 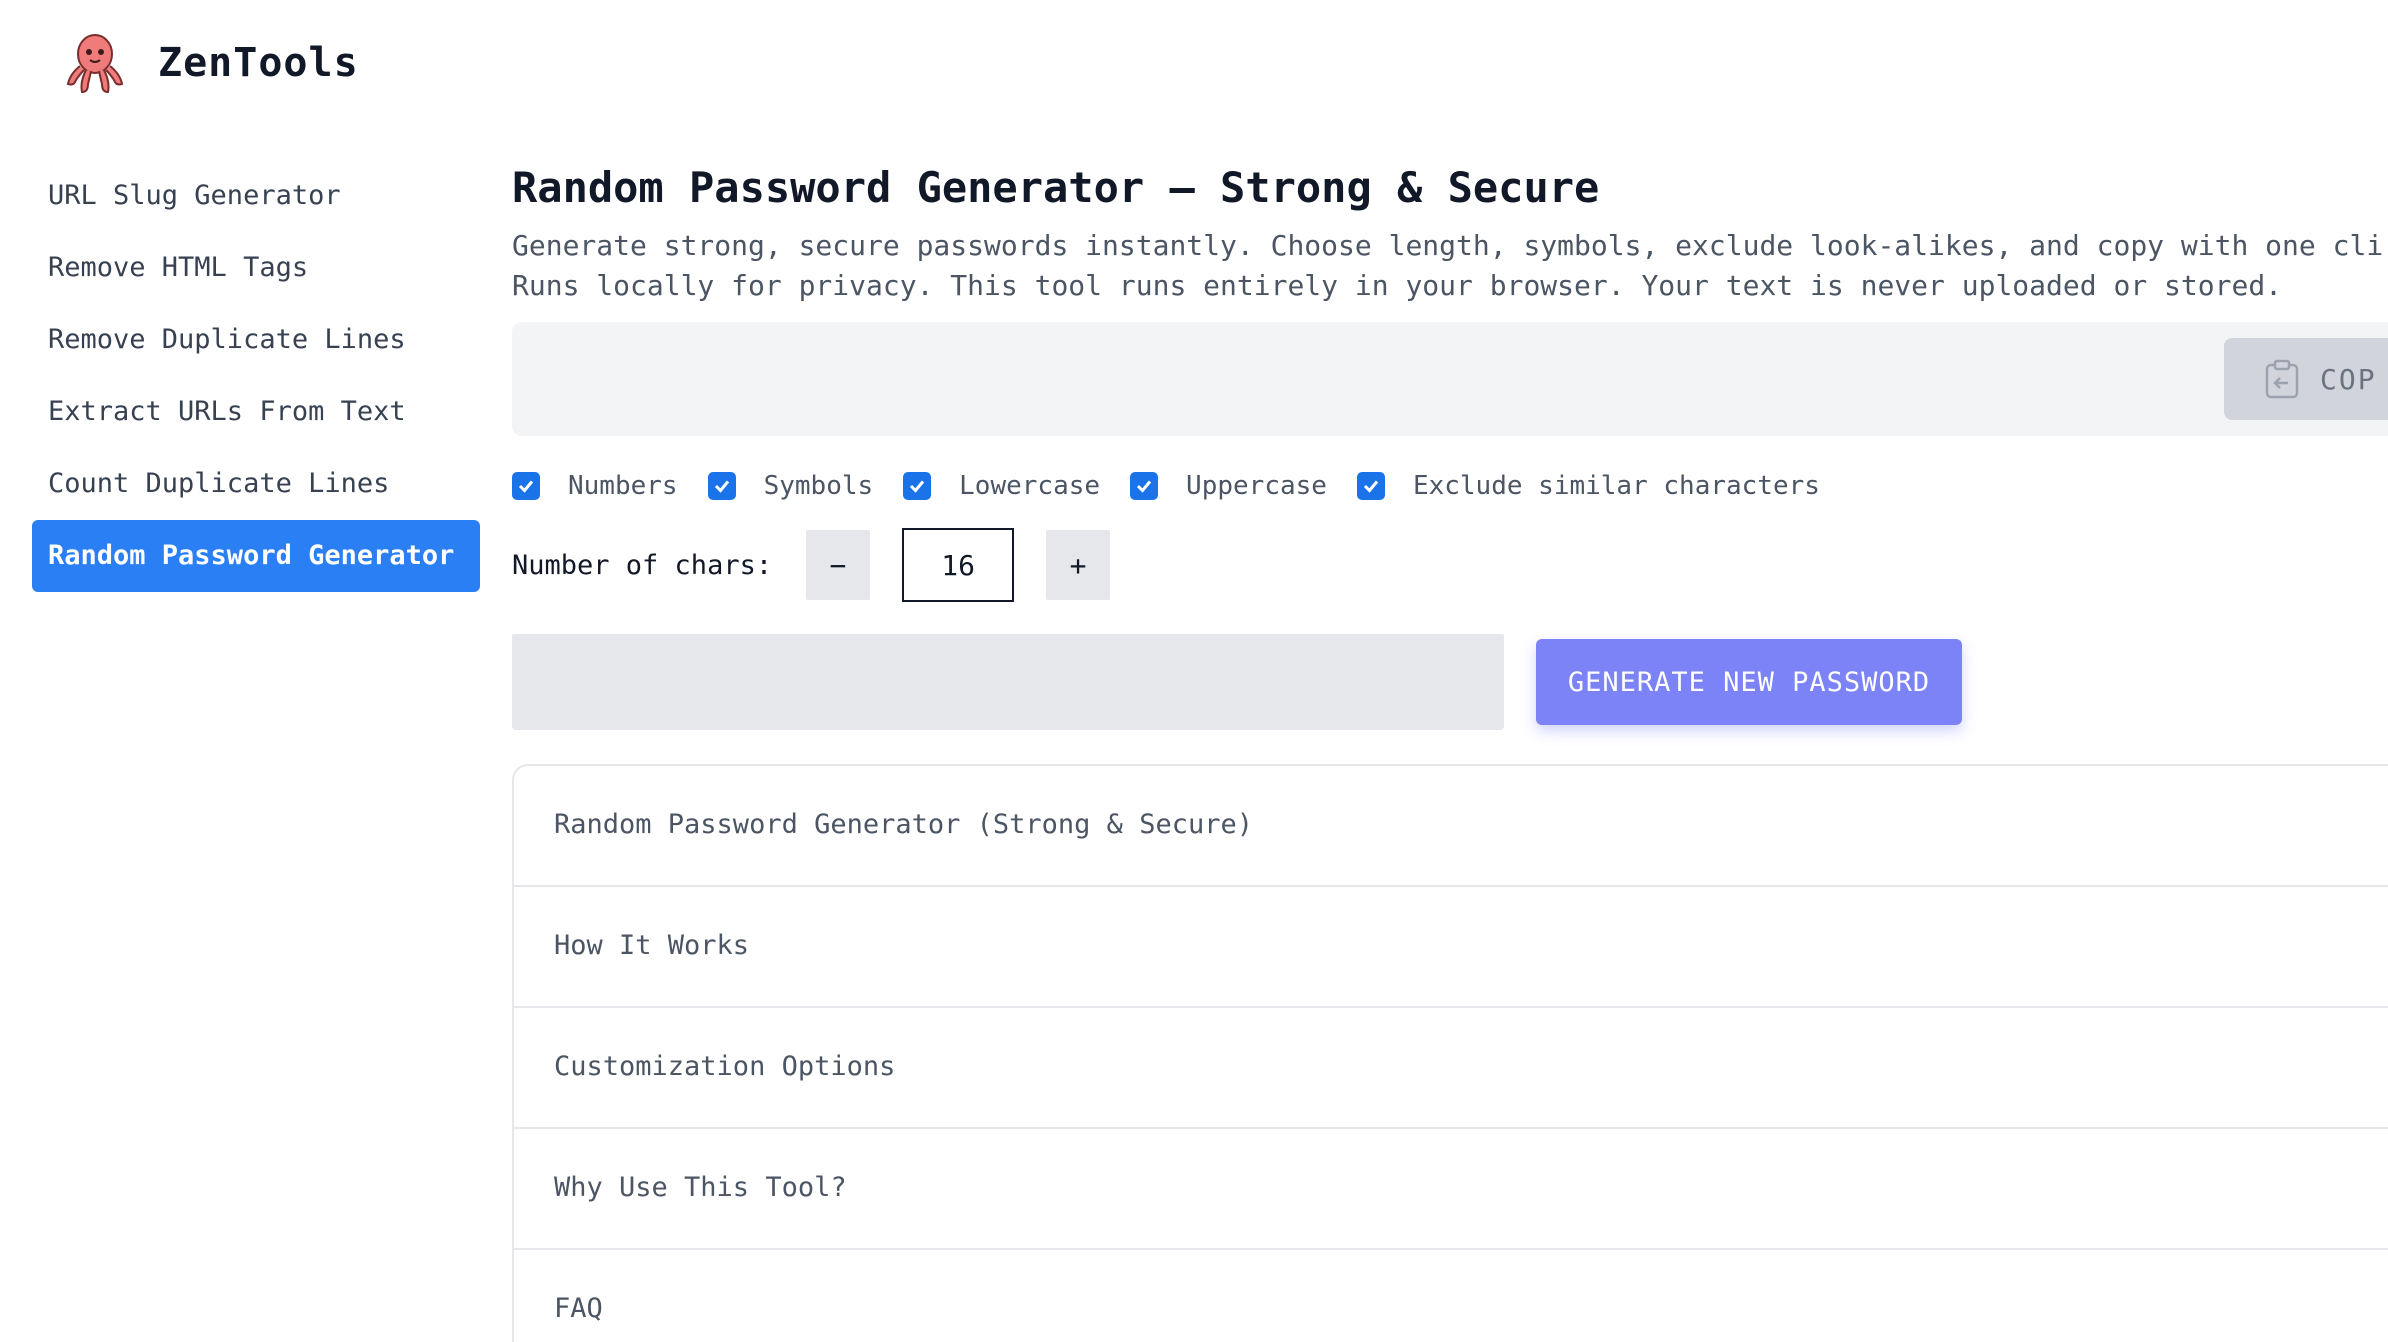 I want to click on symbols-checkbox, so click(x=721, y=486).